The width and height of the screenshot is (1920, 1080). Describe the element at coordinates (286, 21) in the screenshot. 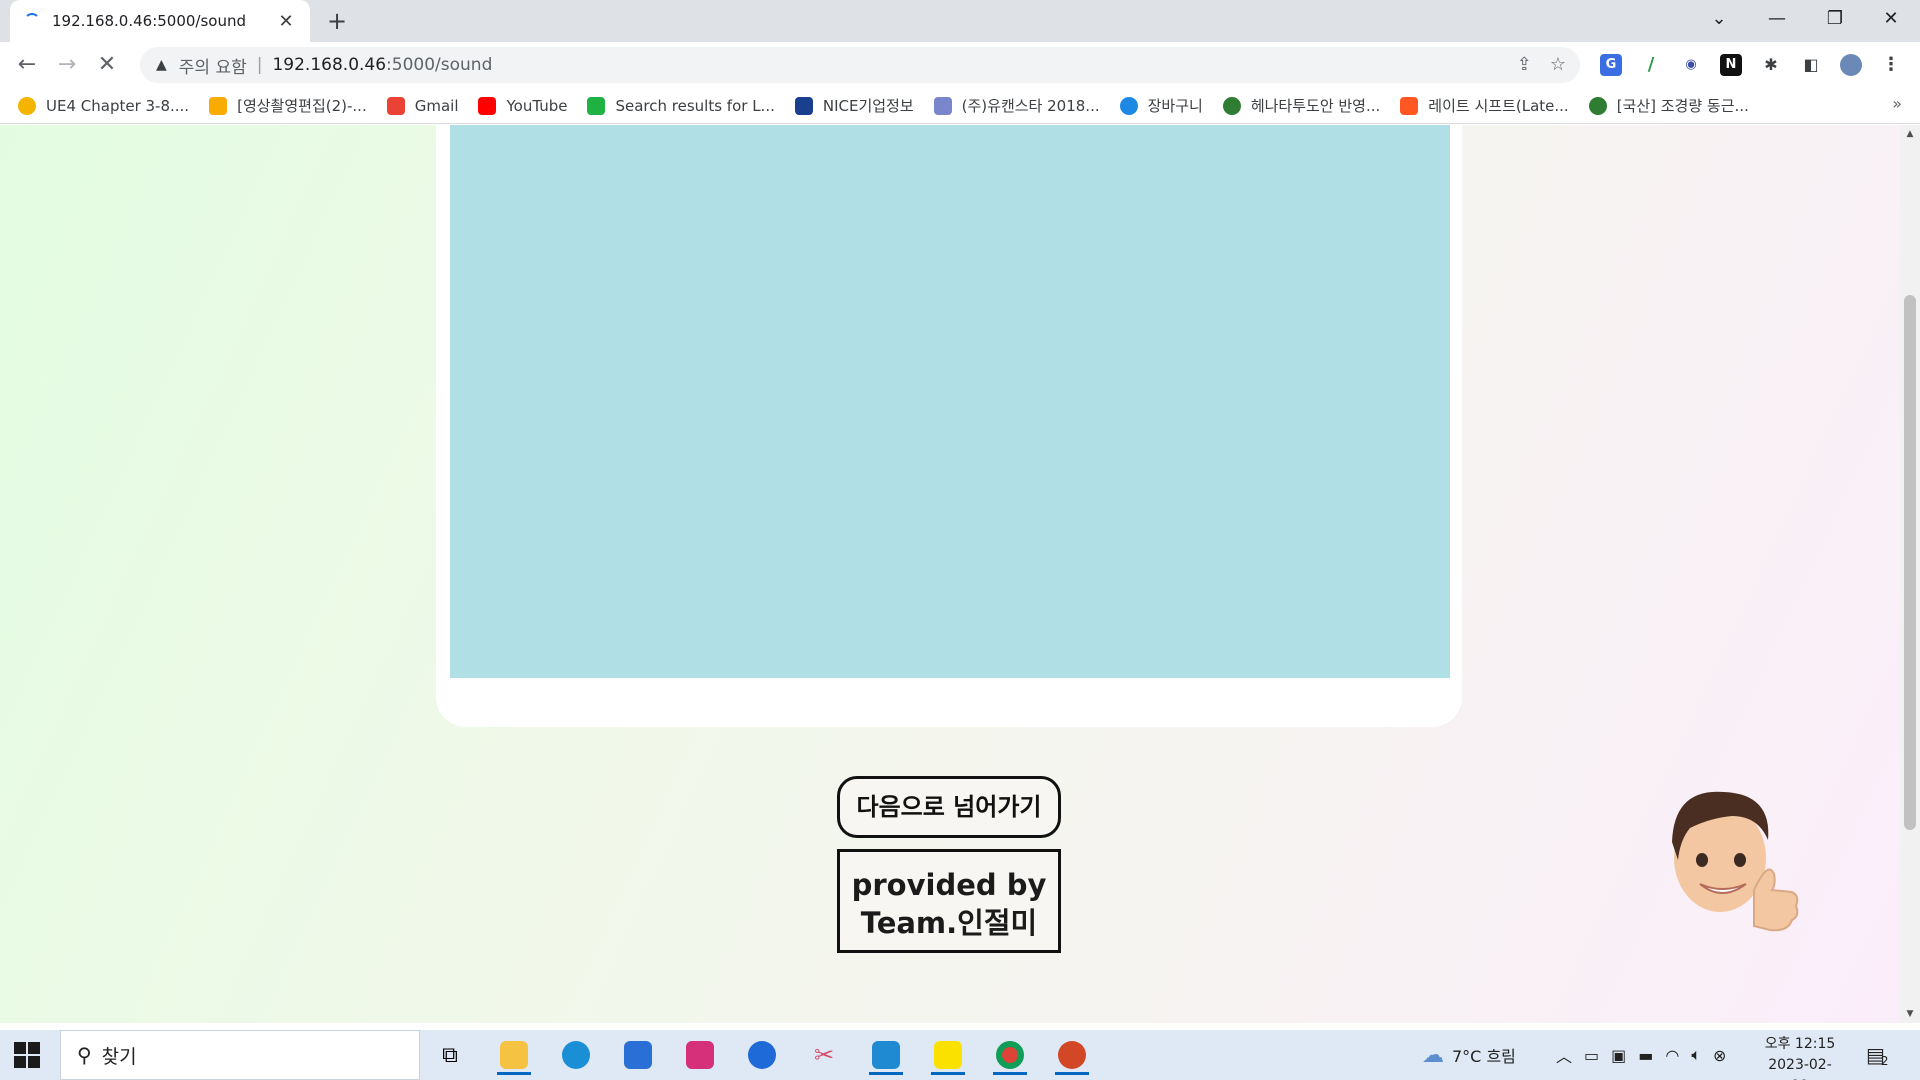

I see `tab-close-icon: ✕` at that location.